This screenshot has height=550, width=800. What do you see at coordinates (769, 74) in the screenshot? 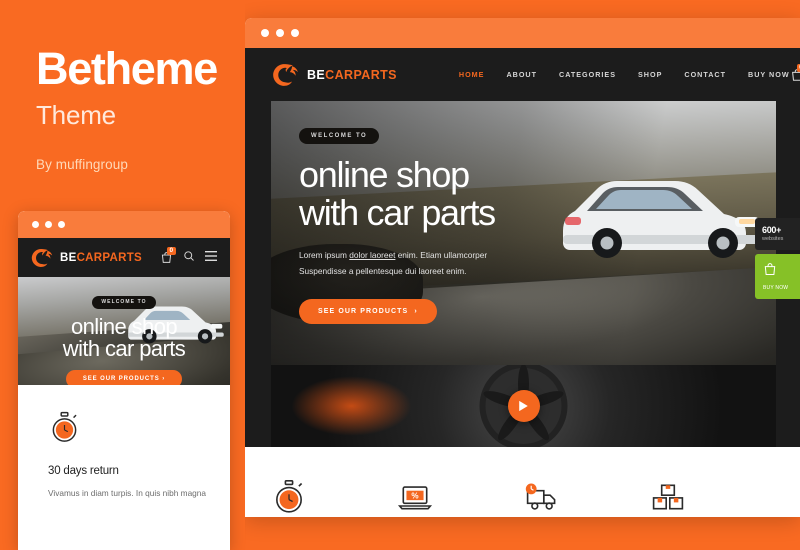
I see `nav-item-buy-now: BUY NOW` at bounding box center [769, 74].